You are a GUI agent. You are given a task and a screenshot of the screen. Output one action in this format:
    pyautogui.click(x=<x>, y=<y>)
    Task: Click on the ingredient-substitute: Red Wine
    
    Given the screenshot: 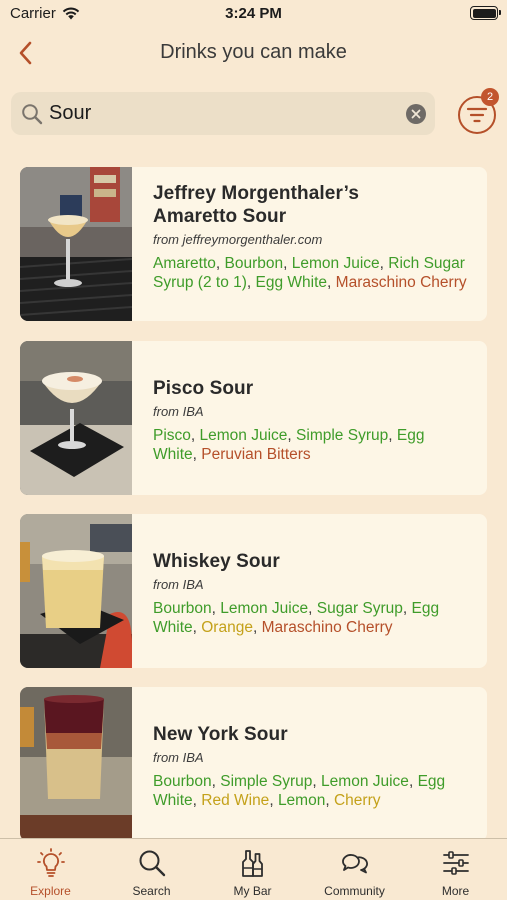 What is the action you would take?
    pyautogui.click(x=235, y=800)
    